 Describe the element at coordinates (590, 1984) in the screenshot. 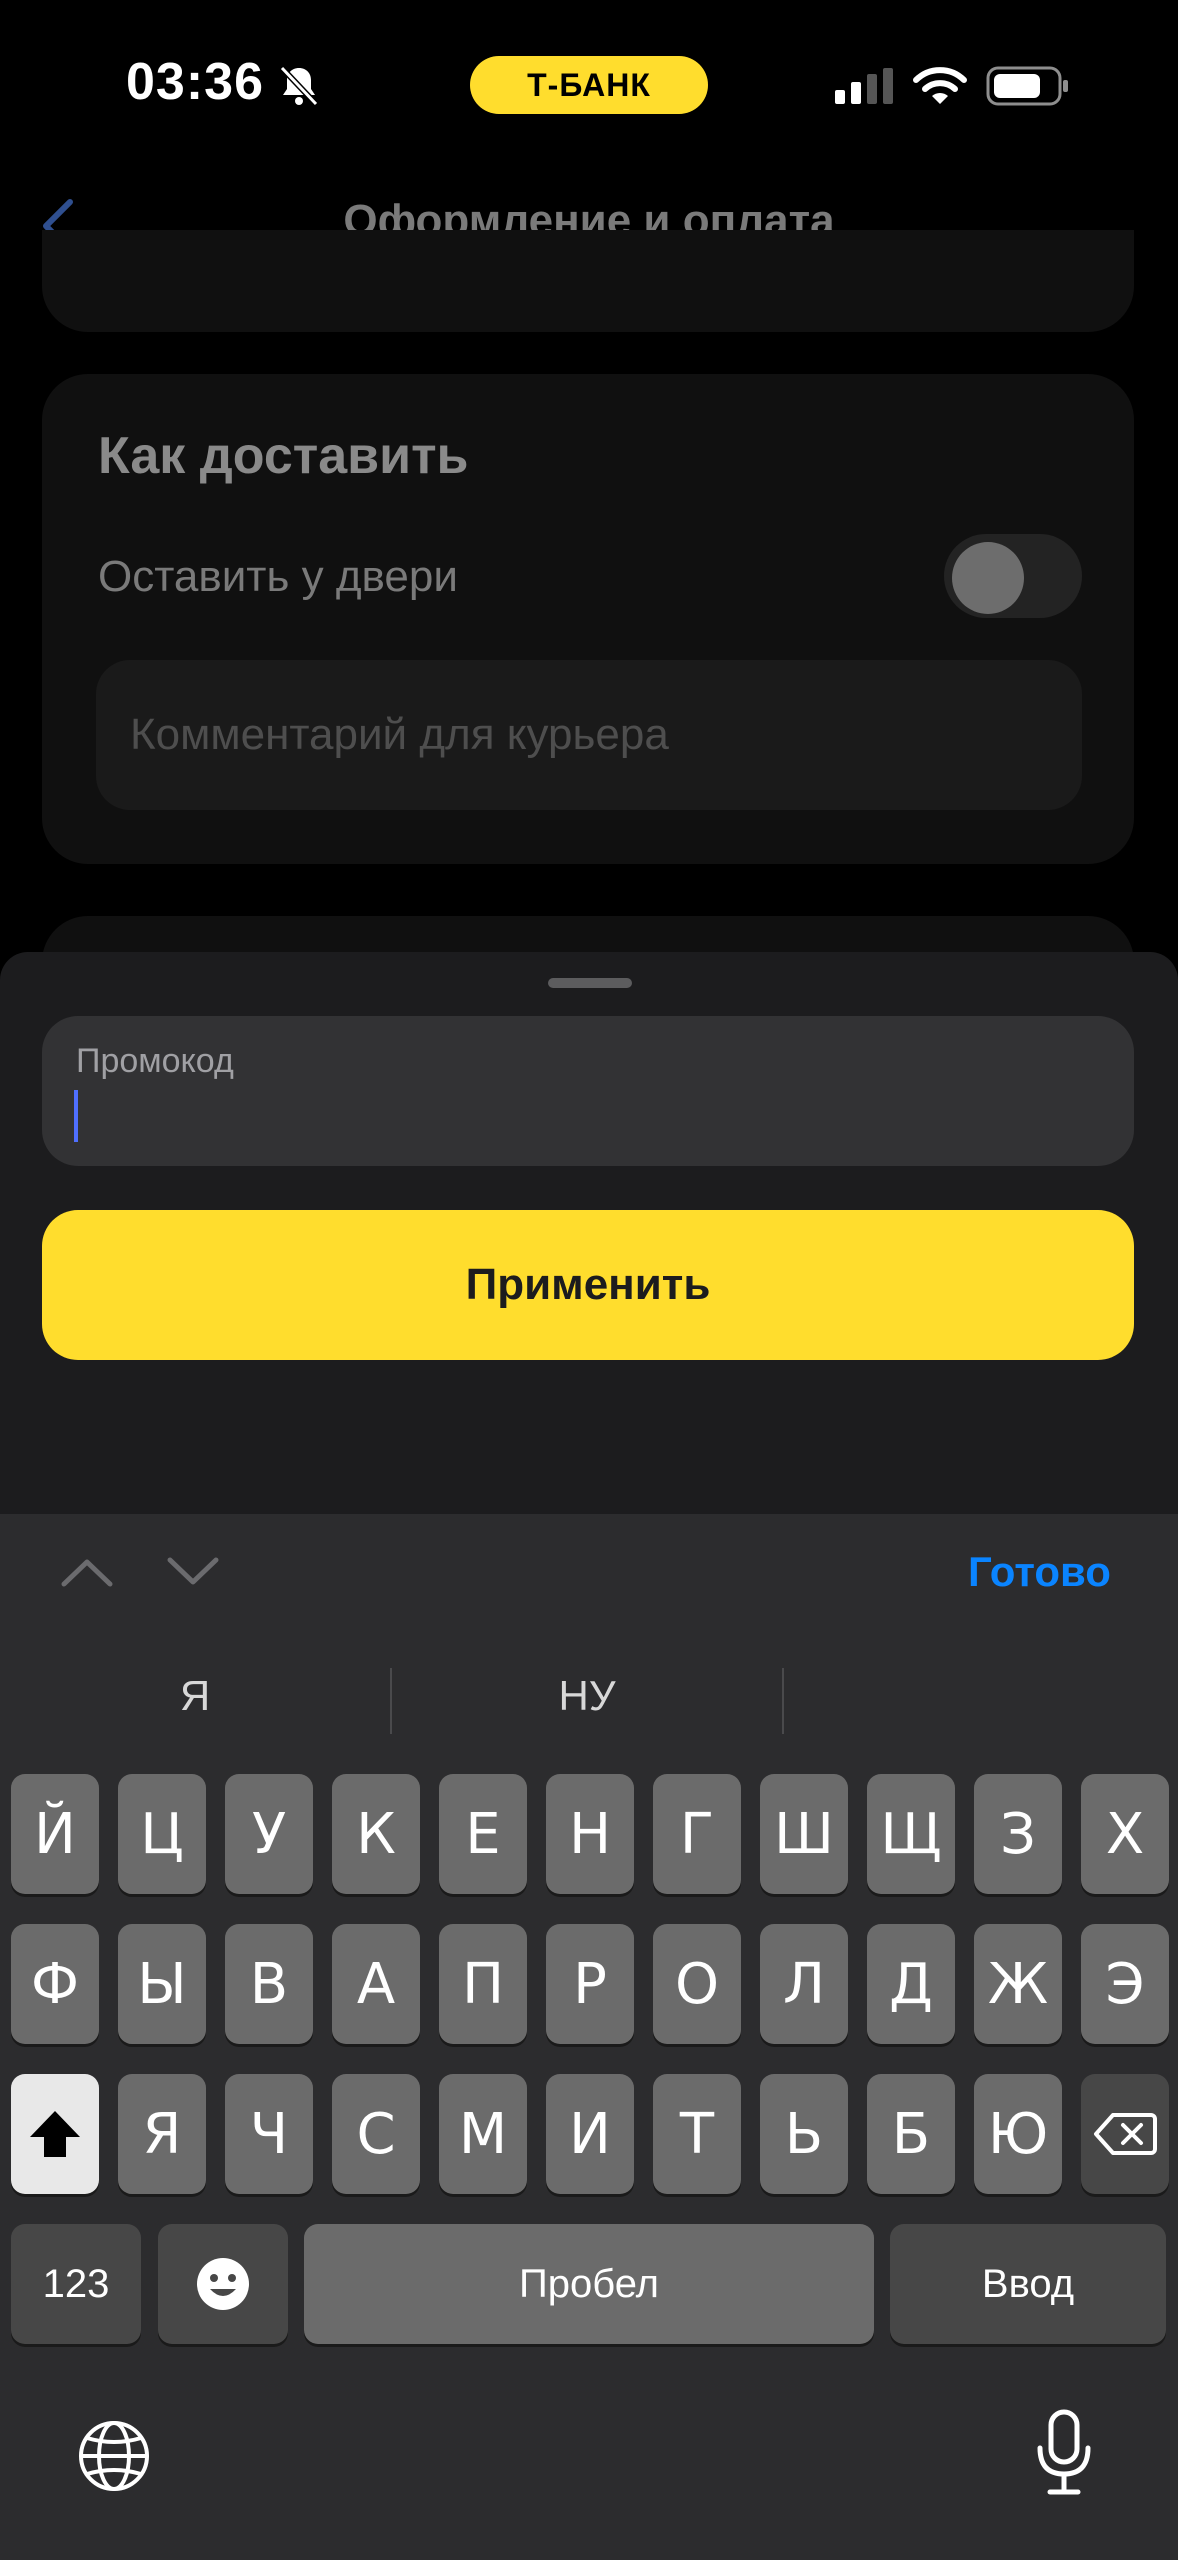

I see `key: Р` at that location.